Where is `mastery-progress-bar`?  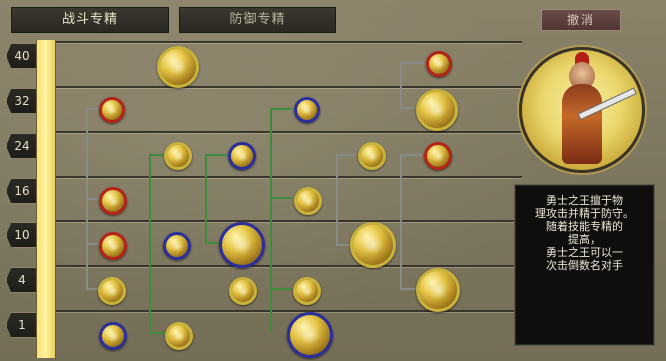
mastery-progress-bar is located at coordinates (46, 199).